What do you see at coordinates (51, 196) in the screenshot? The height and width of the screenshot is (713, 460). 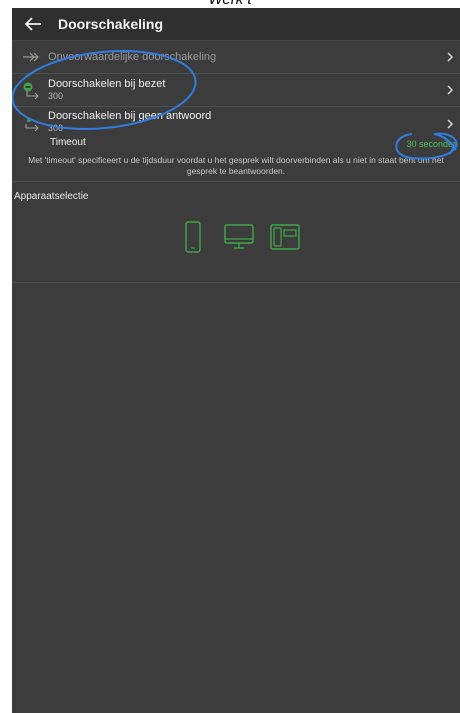 I see `section-title: Apparaatselectie` at bounding box center [51, 196].